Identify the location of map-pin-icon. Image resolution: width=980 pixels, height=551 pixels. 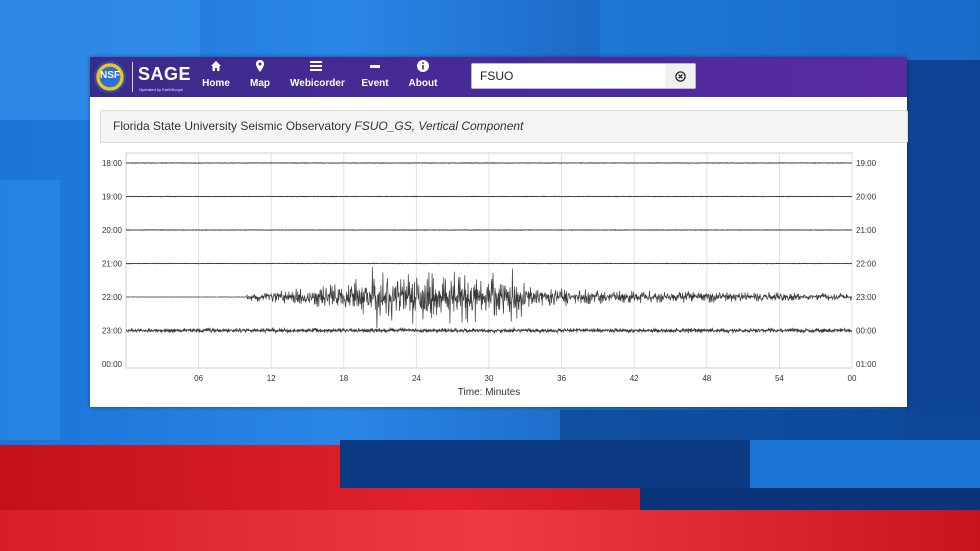
(260, 68).